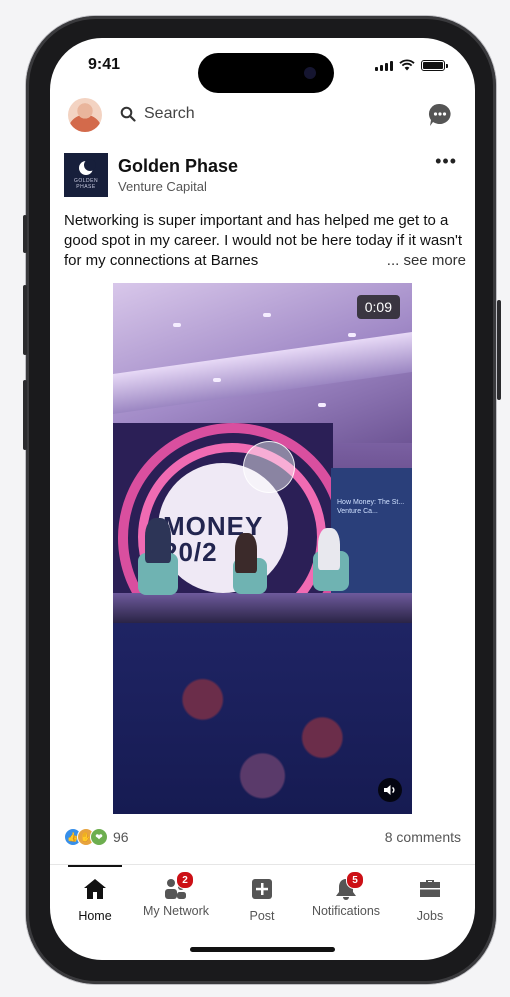 This screenshot has height=997, width=510. Describe the element at coordinates (424, 261) in the screenshot. I see `see-more-link: ... see more` at that location.